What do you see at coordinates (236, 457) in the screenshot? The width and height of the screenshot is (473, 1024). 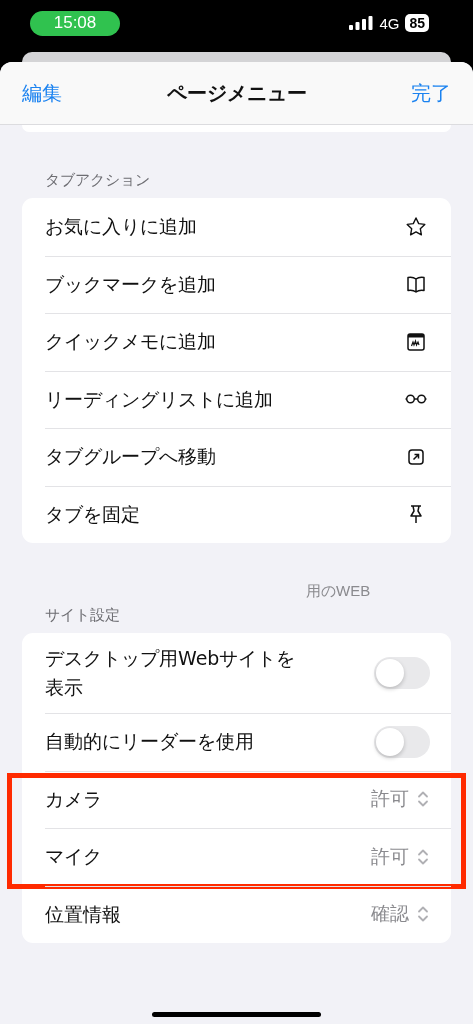 I see `menu-item: タブグループへ移動` at bounding box center [236, 457].